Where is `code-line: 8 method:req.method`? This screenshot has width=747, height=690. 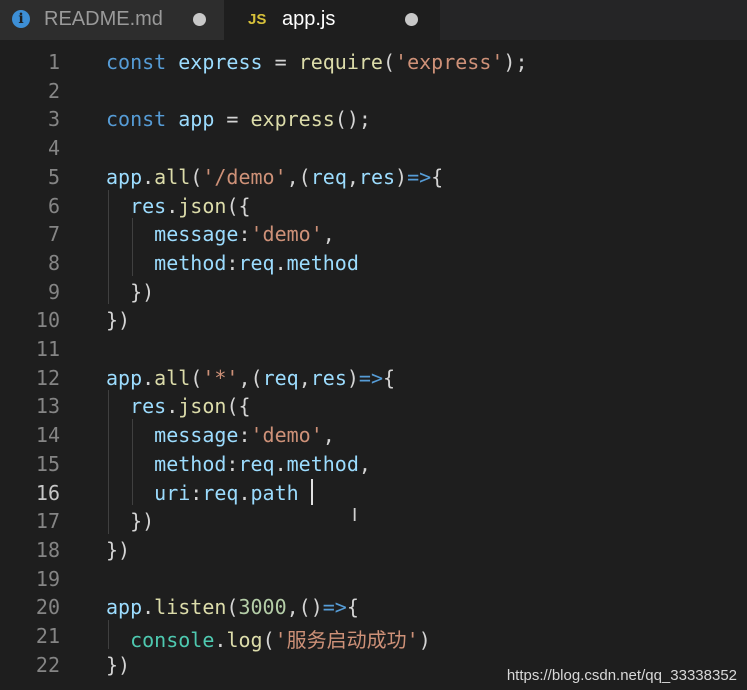 code-line: 8 method:req.method is located at coordinates (373, 261).